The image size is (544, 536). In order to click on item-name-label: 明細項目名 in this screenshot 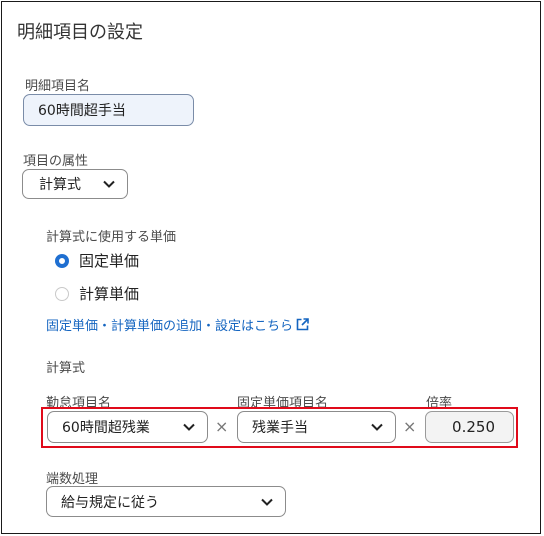, I will do `click(58, 86)`.